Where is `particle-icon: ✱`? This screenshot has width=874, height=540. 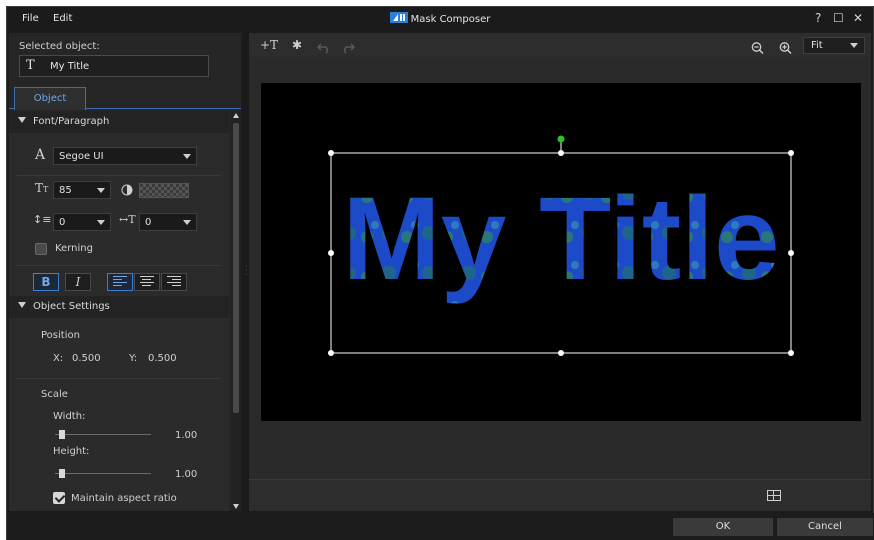
particle-icon: ✱ is located at coordinates (297, 45).